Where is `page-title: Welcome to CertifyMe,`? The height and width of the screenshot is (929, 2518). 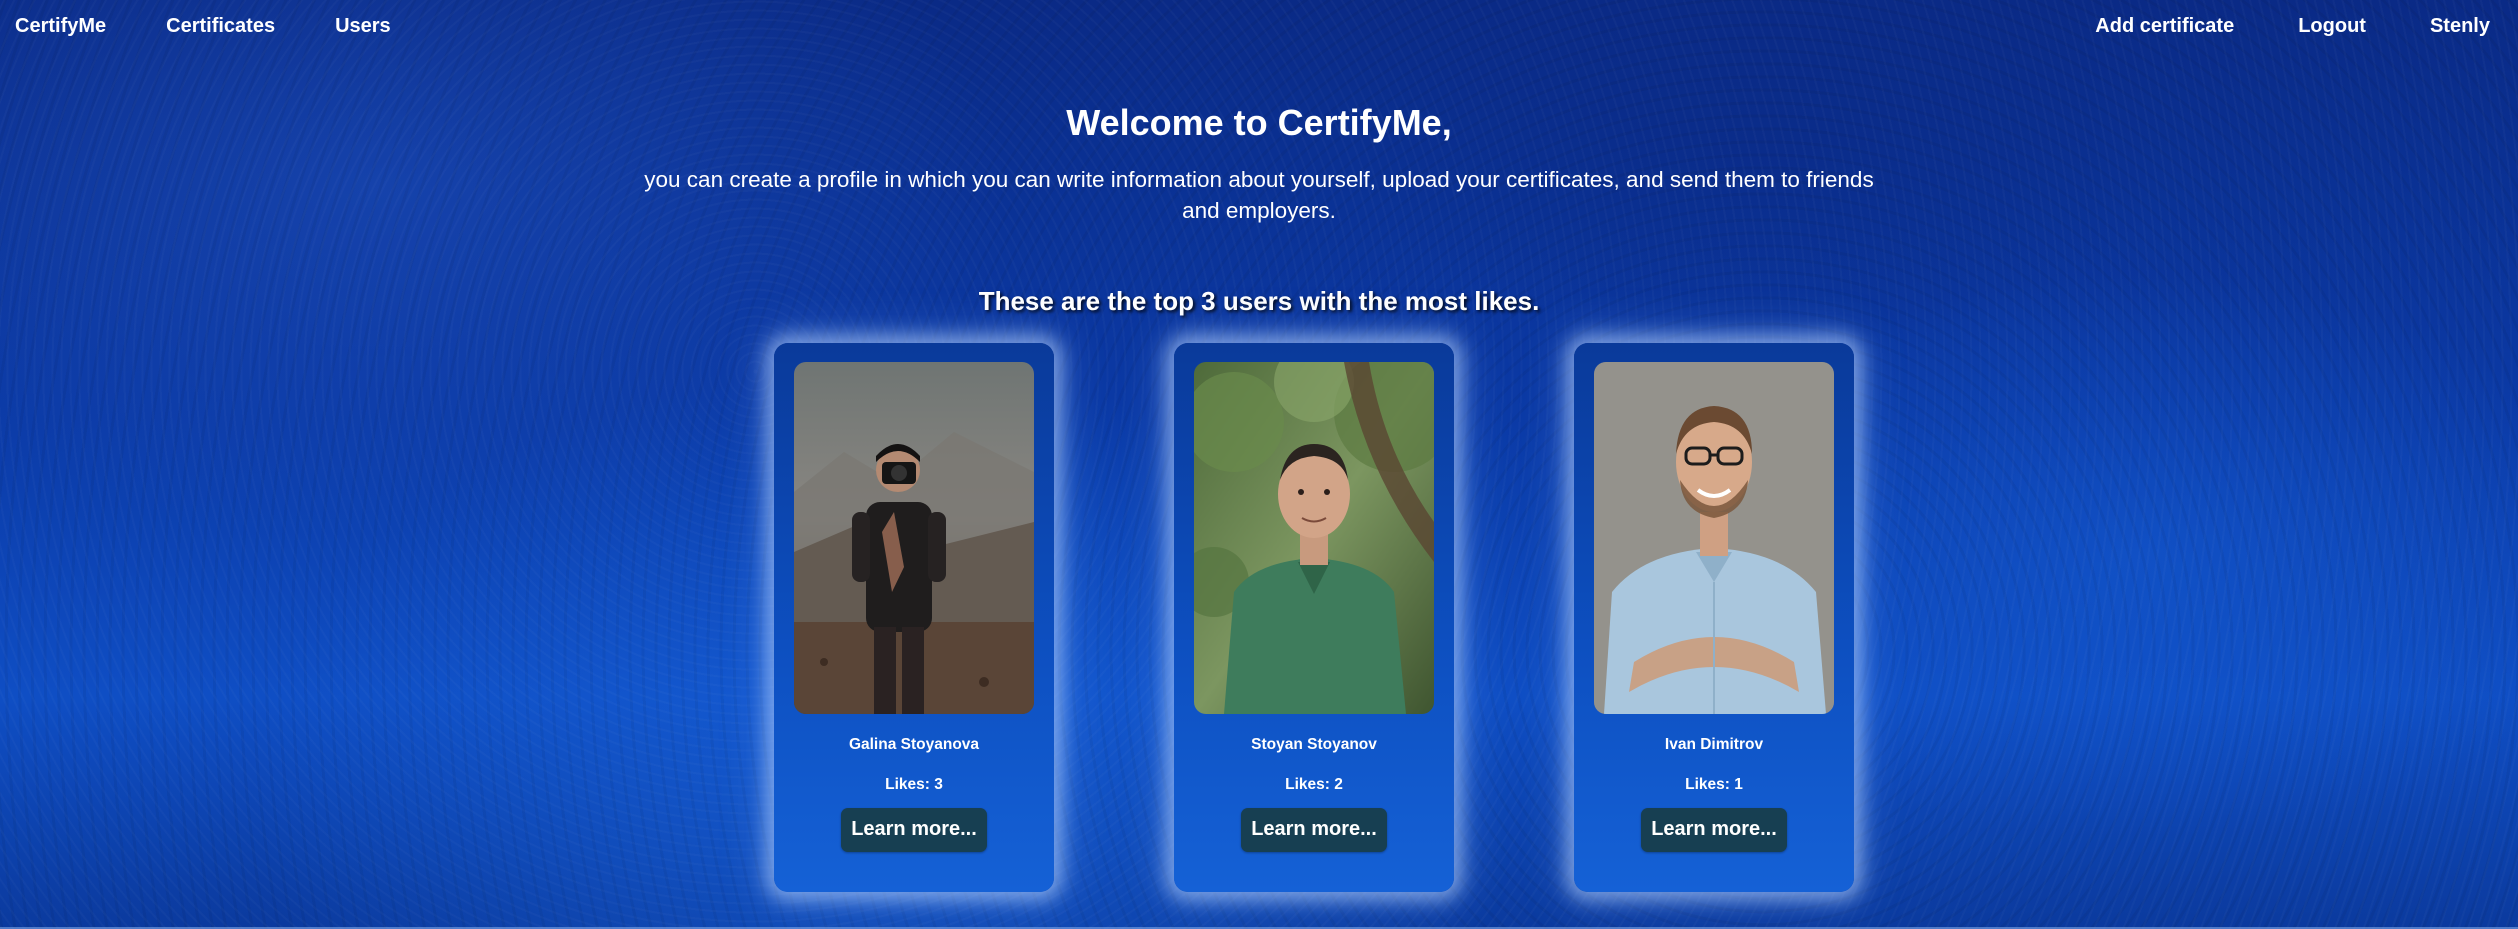
page-title: Welcome to CertifyMe, is located at coordinates (1259, 122).